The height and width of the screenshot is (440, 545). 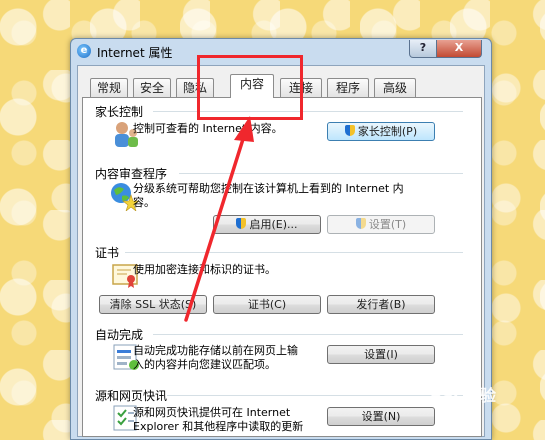 What do you see at coordinates (208, 128) in the screenshot?
I see `parental-description: 控制可查看的 Internet 内容。` at bounding box center [208, 128].